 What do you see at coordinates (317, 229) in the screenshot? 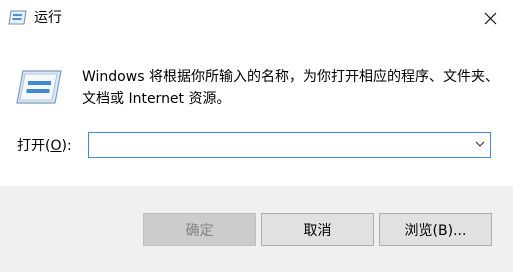
I see `cancel-button: 取消` at bounding box center [317, 229].